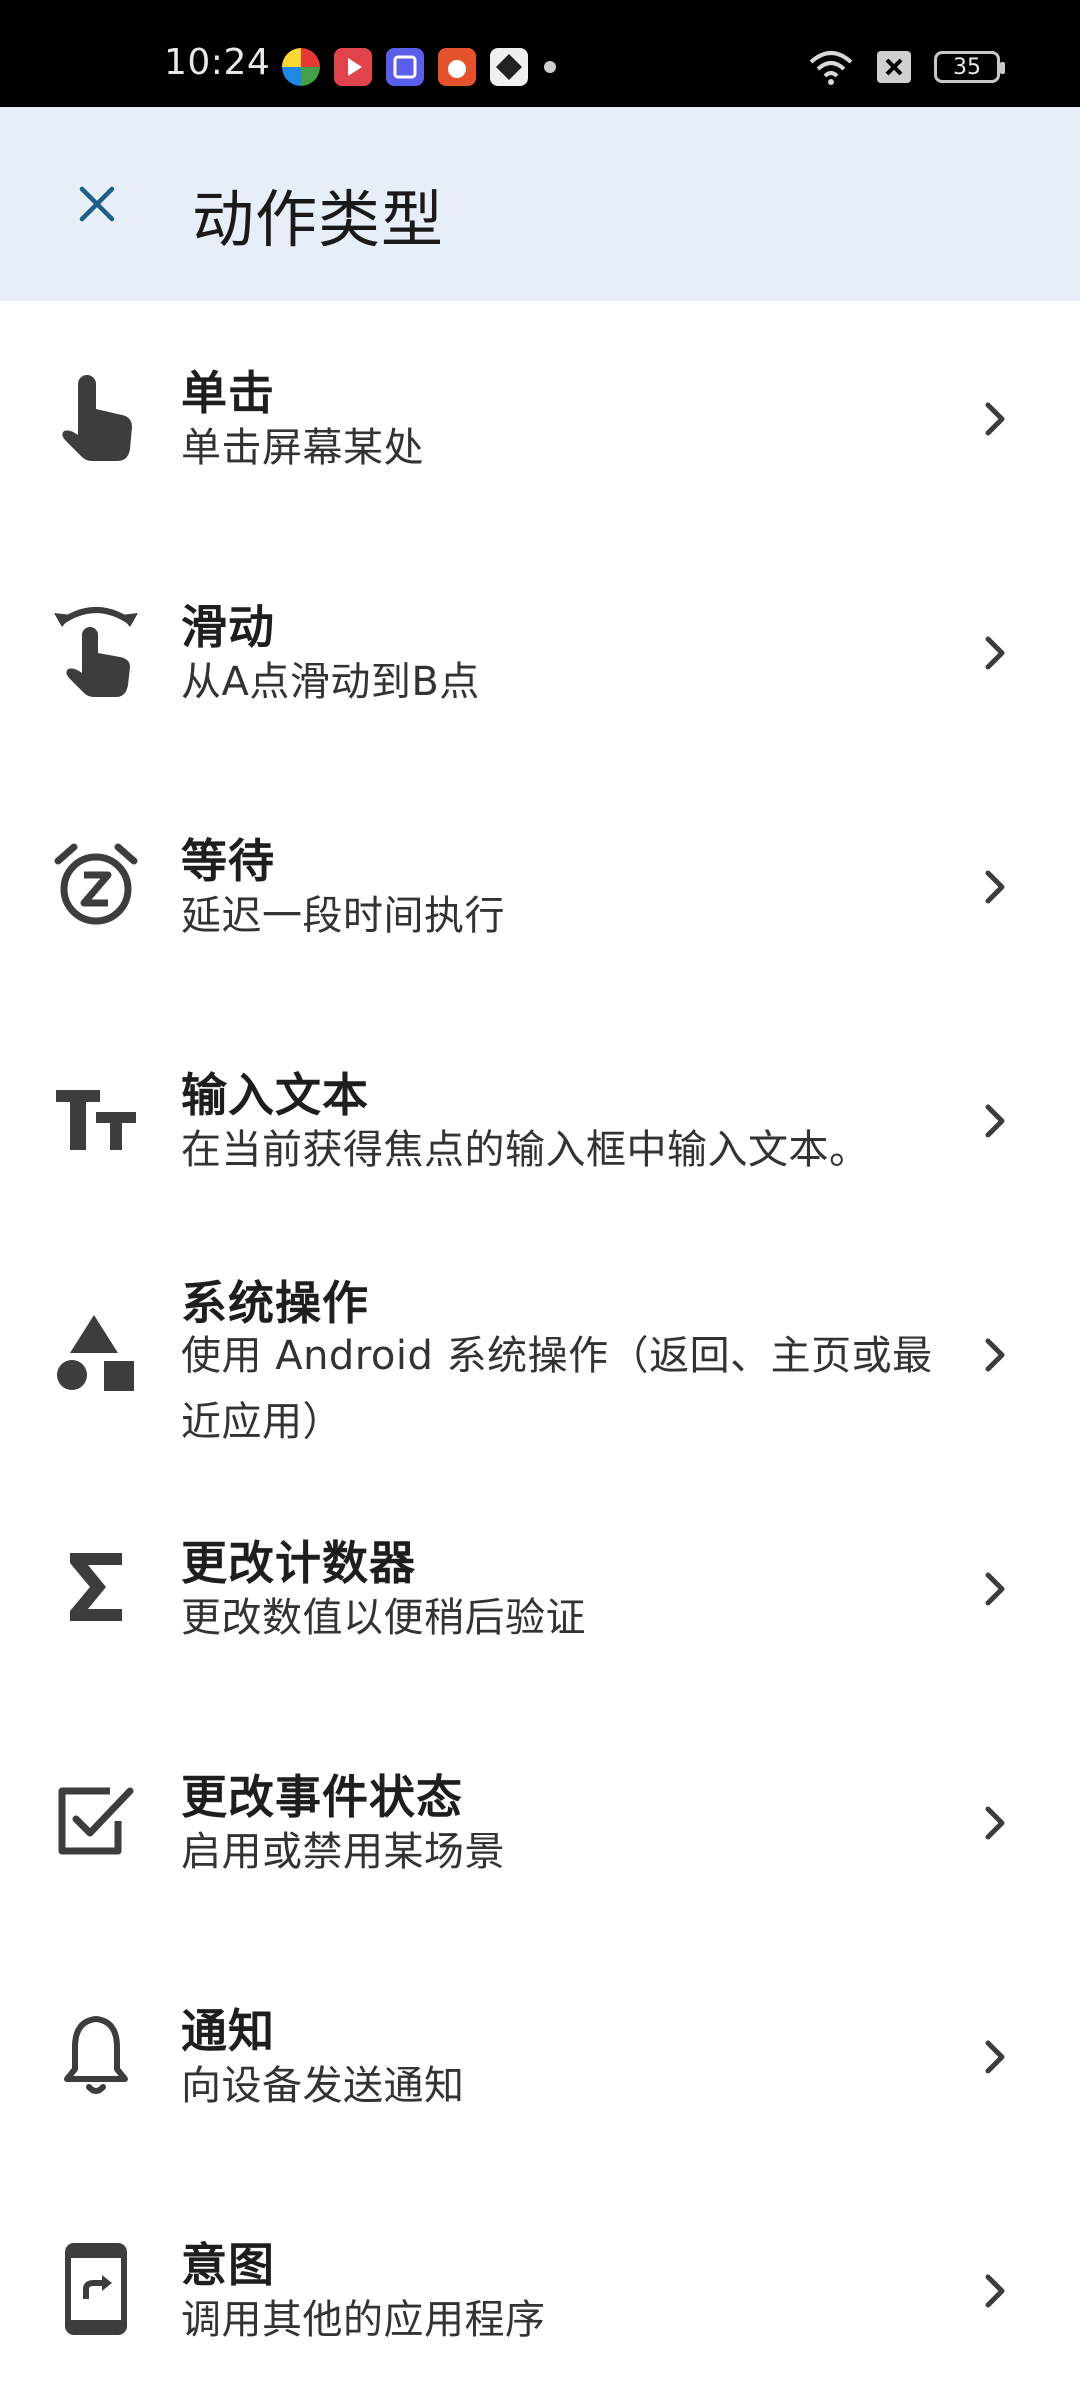 This screenshot has width=1080, height=2400. Describe the element at coordinates (1002, 68) in the screenshot. I see `battery-tip` at that location.